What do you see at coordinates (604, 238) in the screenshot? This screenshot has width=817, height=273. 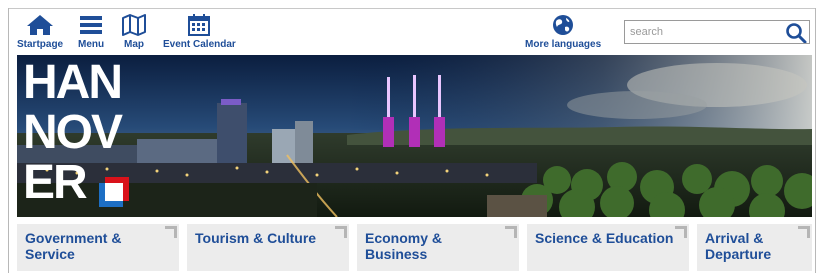 I see `tile-label: Science & Education` at bounding box center [604, 238].